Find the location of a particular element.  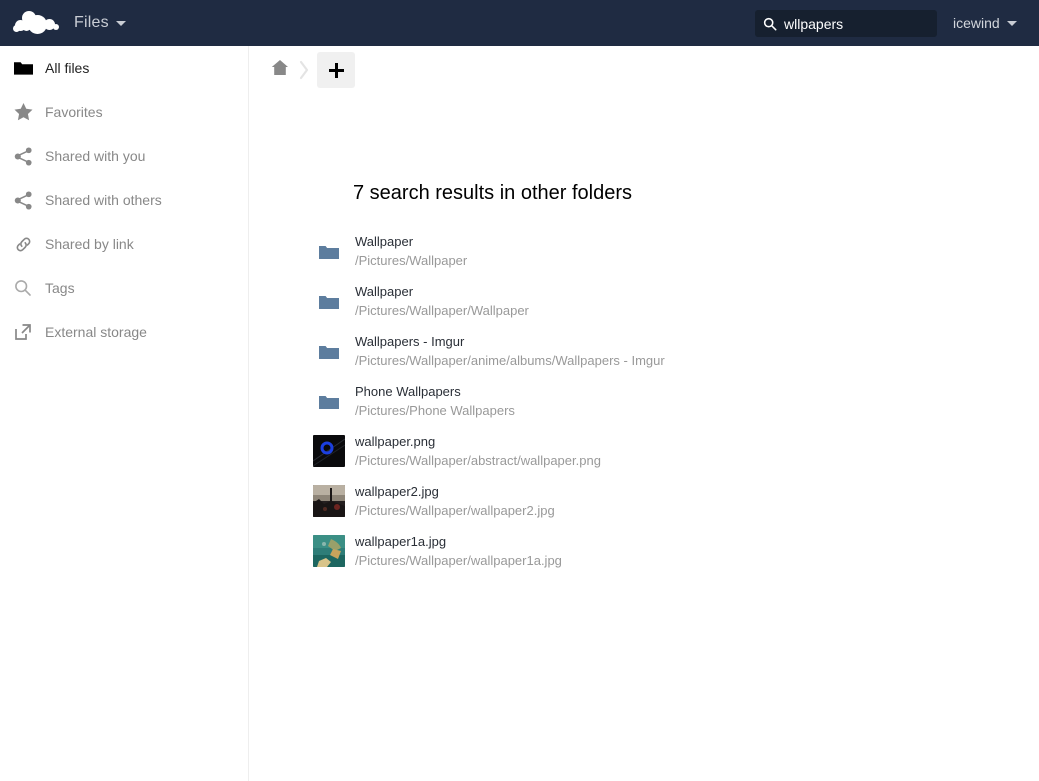

result-name: wallpaper.png is located at coordinates (395, 441).